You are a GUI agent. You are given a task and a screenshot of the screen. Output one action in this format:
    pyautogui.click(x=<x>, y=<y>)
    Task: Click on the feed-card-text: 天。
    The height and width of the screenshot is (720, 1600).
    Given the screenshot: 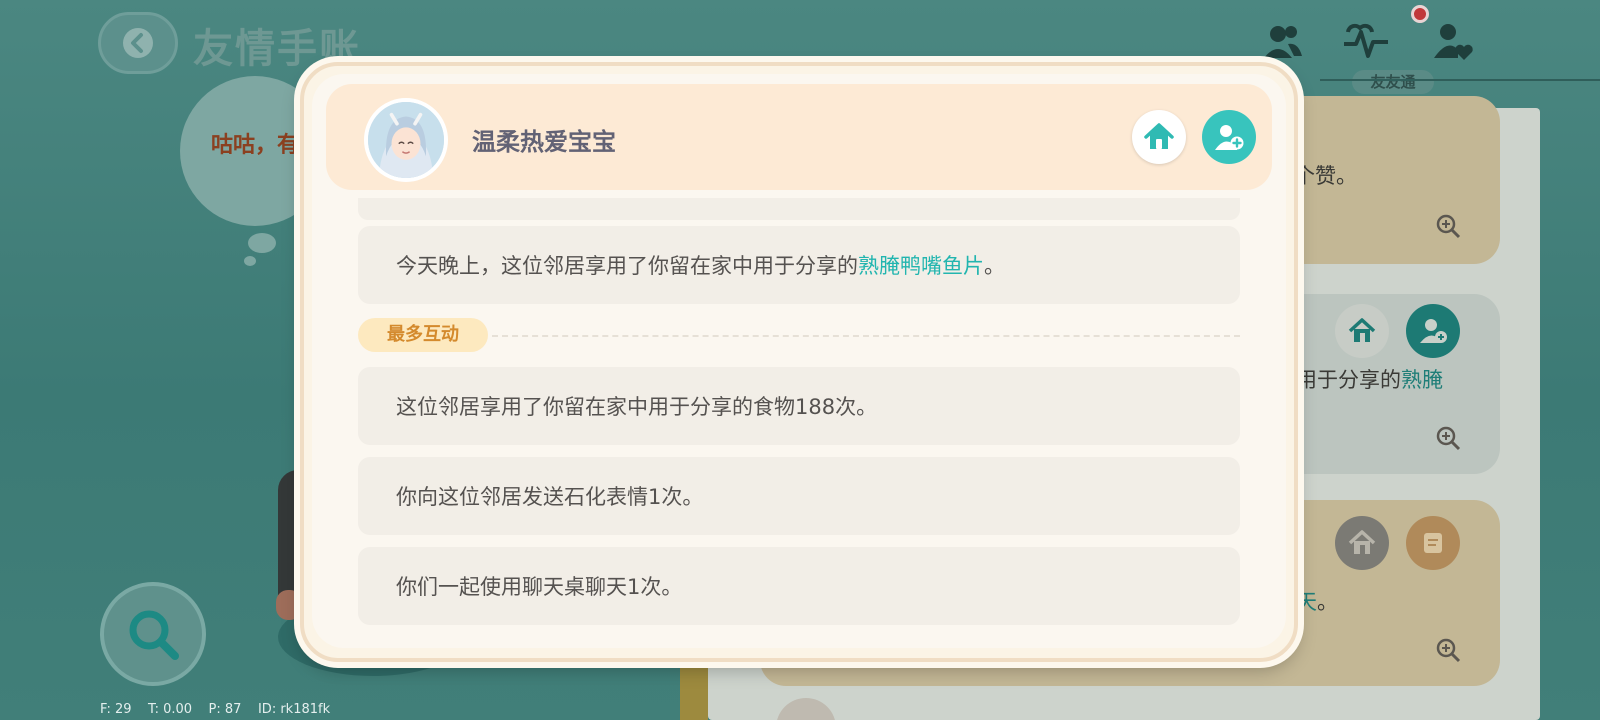 What is the action you would take?
    pyautogui.click(x=1317, y=602)
    